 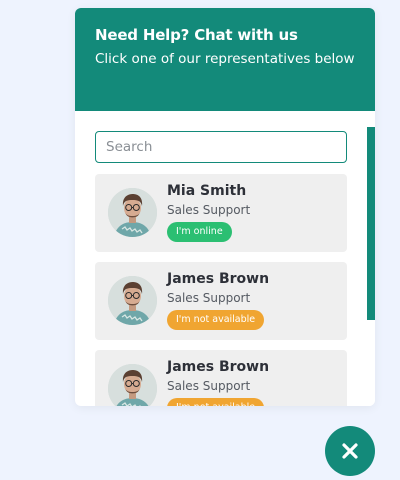 What do you see at coordinates (207, 191) in the screenshot?
I see `representative-name: Mia Smith` at bounding box center [207, 191].